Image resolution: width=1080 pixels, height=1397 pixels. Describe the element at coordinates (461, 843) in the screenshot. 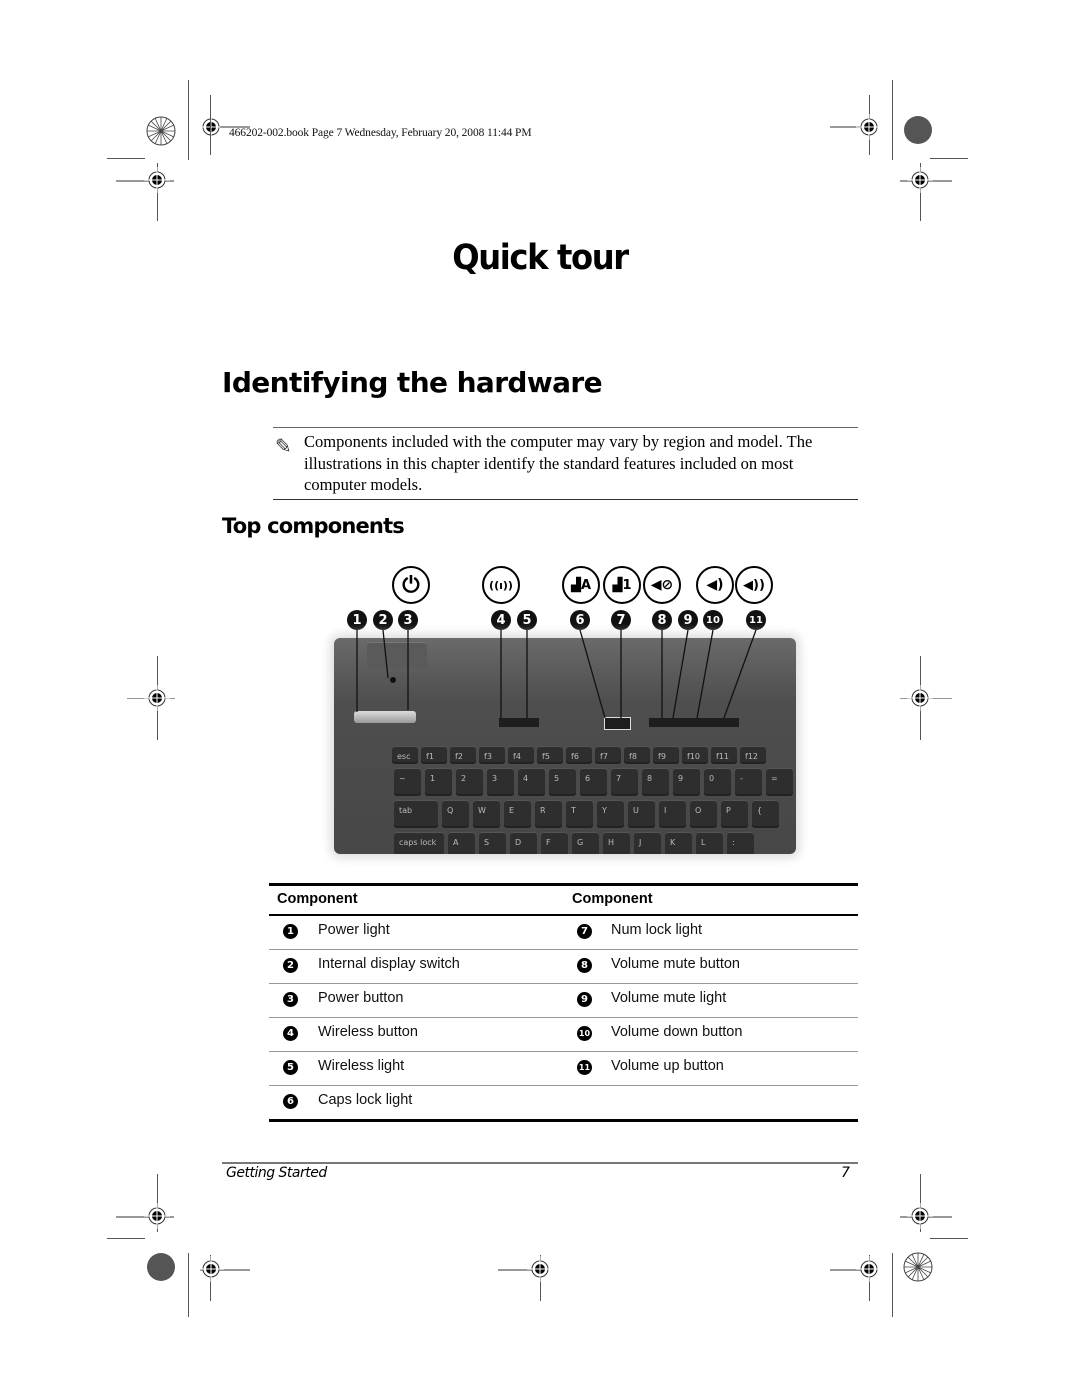

I see `keyboard-key: A` at that location.